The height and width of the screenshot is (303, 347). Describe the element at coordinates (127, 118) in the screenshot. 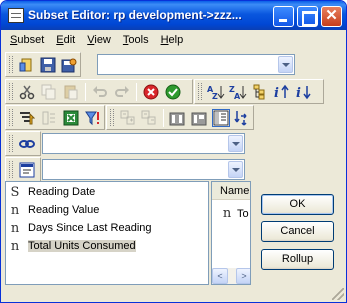

I see `expand-icon` at that location.